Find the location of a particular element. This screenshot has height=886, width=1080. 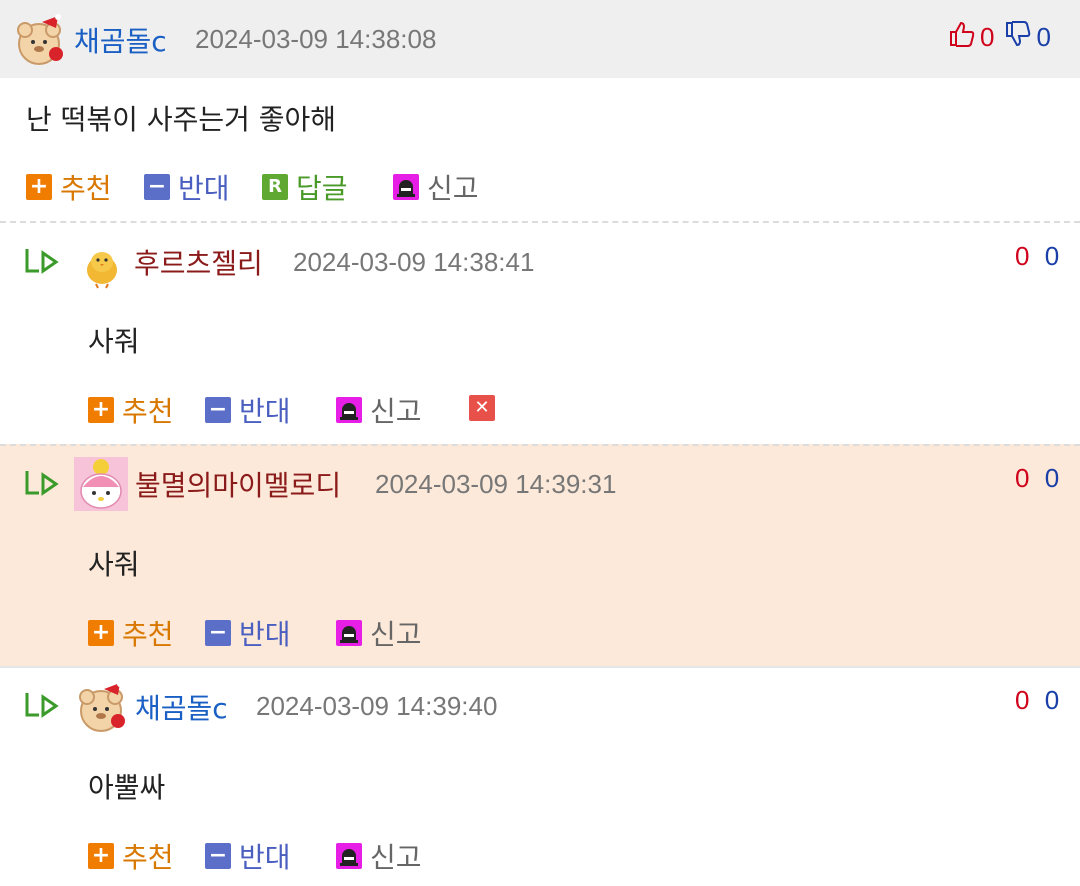

comment-text: 아뿔싸 is located at coordinates (127, 787).